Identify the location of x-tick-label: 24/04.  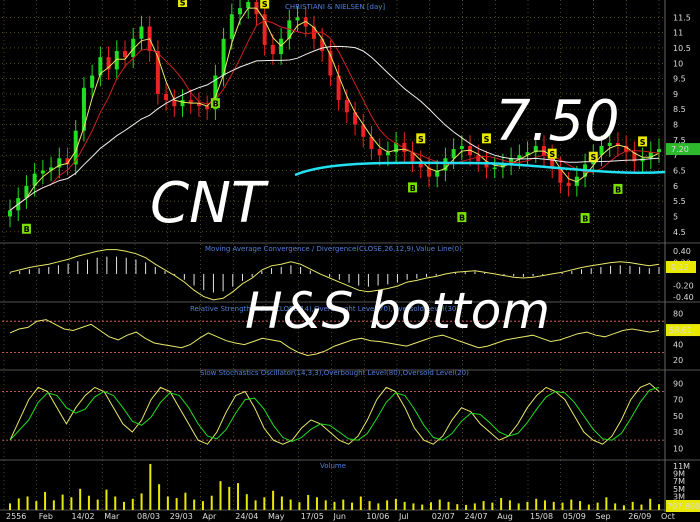
(246, 516).